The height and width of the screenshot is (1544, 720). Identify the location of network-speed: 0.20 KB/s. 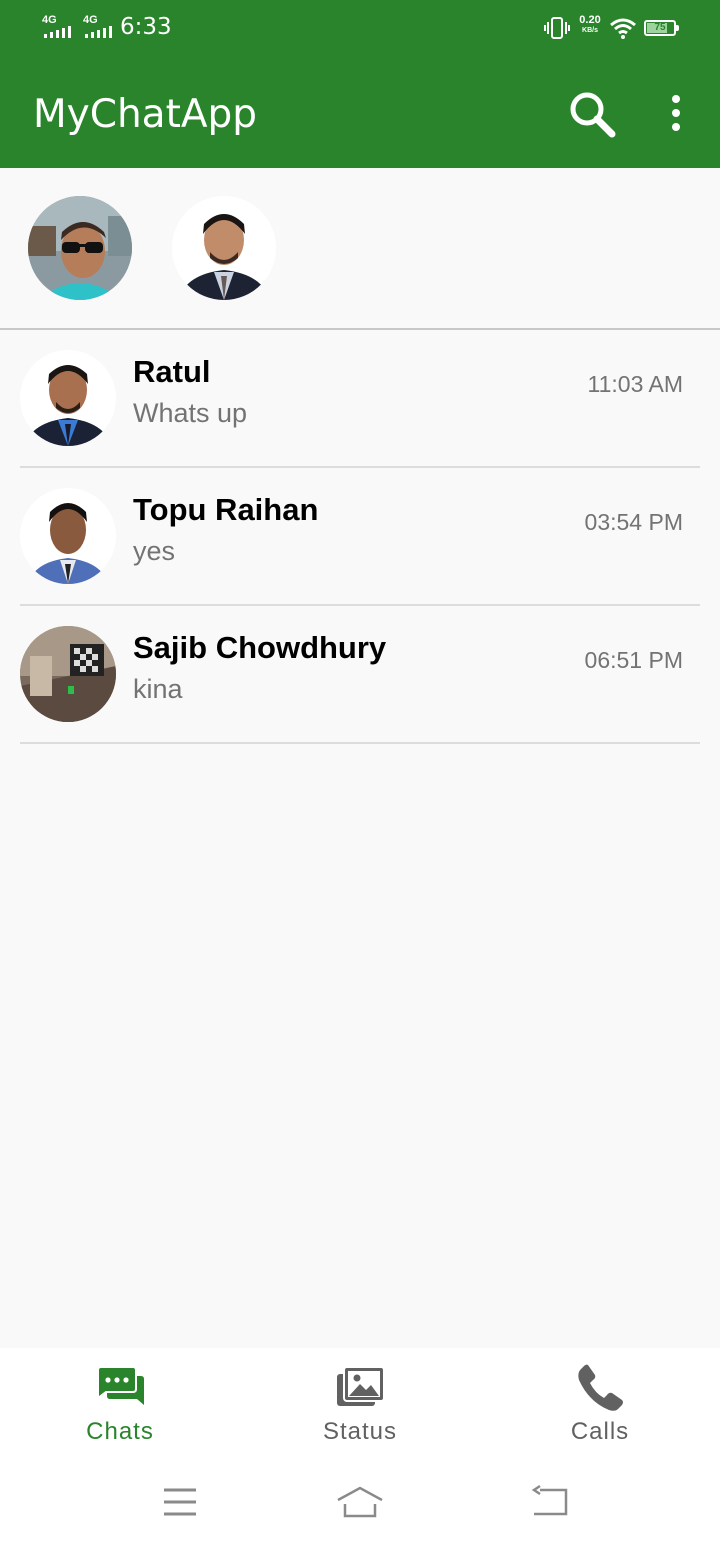
(590, 25).